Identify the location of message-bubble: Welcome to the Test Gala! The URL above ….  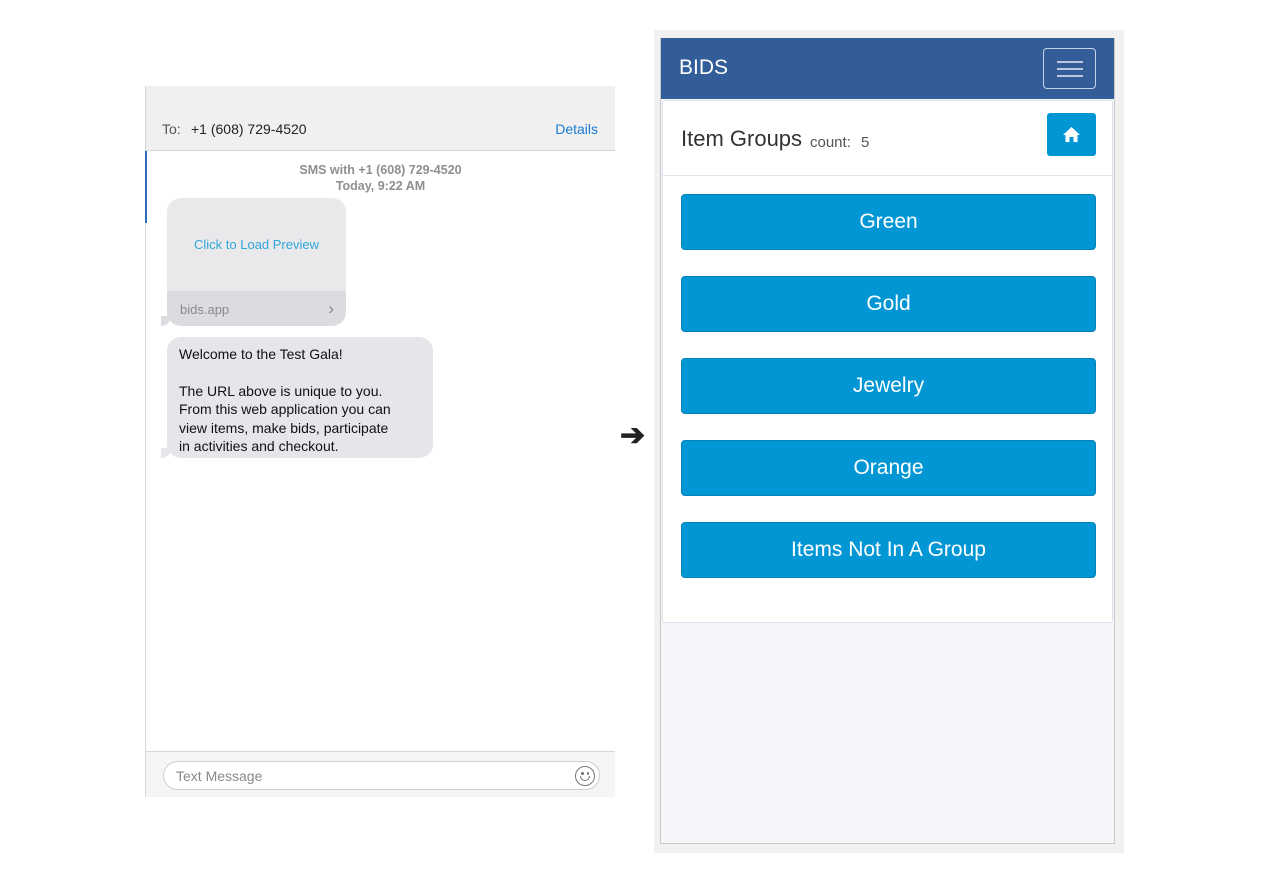
(300, 397).